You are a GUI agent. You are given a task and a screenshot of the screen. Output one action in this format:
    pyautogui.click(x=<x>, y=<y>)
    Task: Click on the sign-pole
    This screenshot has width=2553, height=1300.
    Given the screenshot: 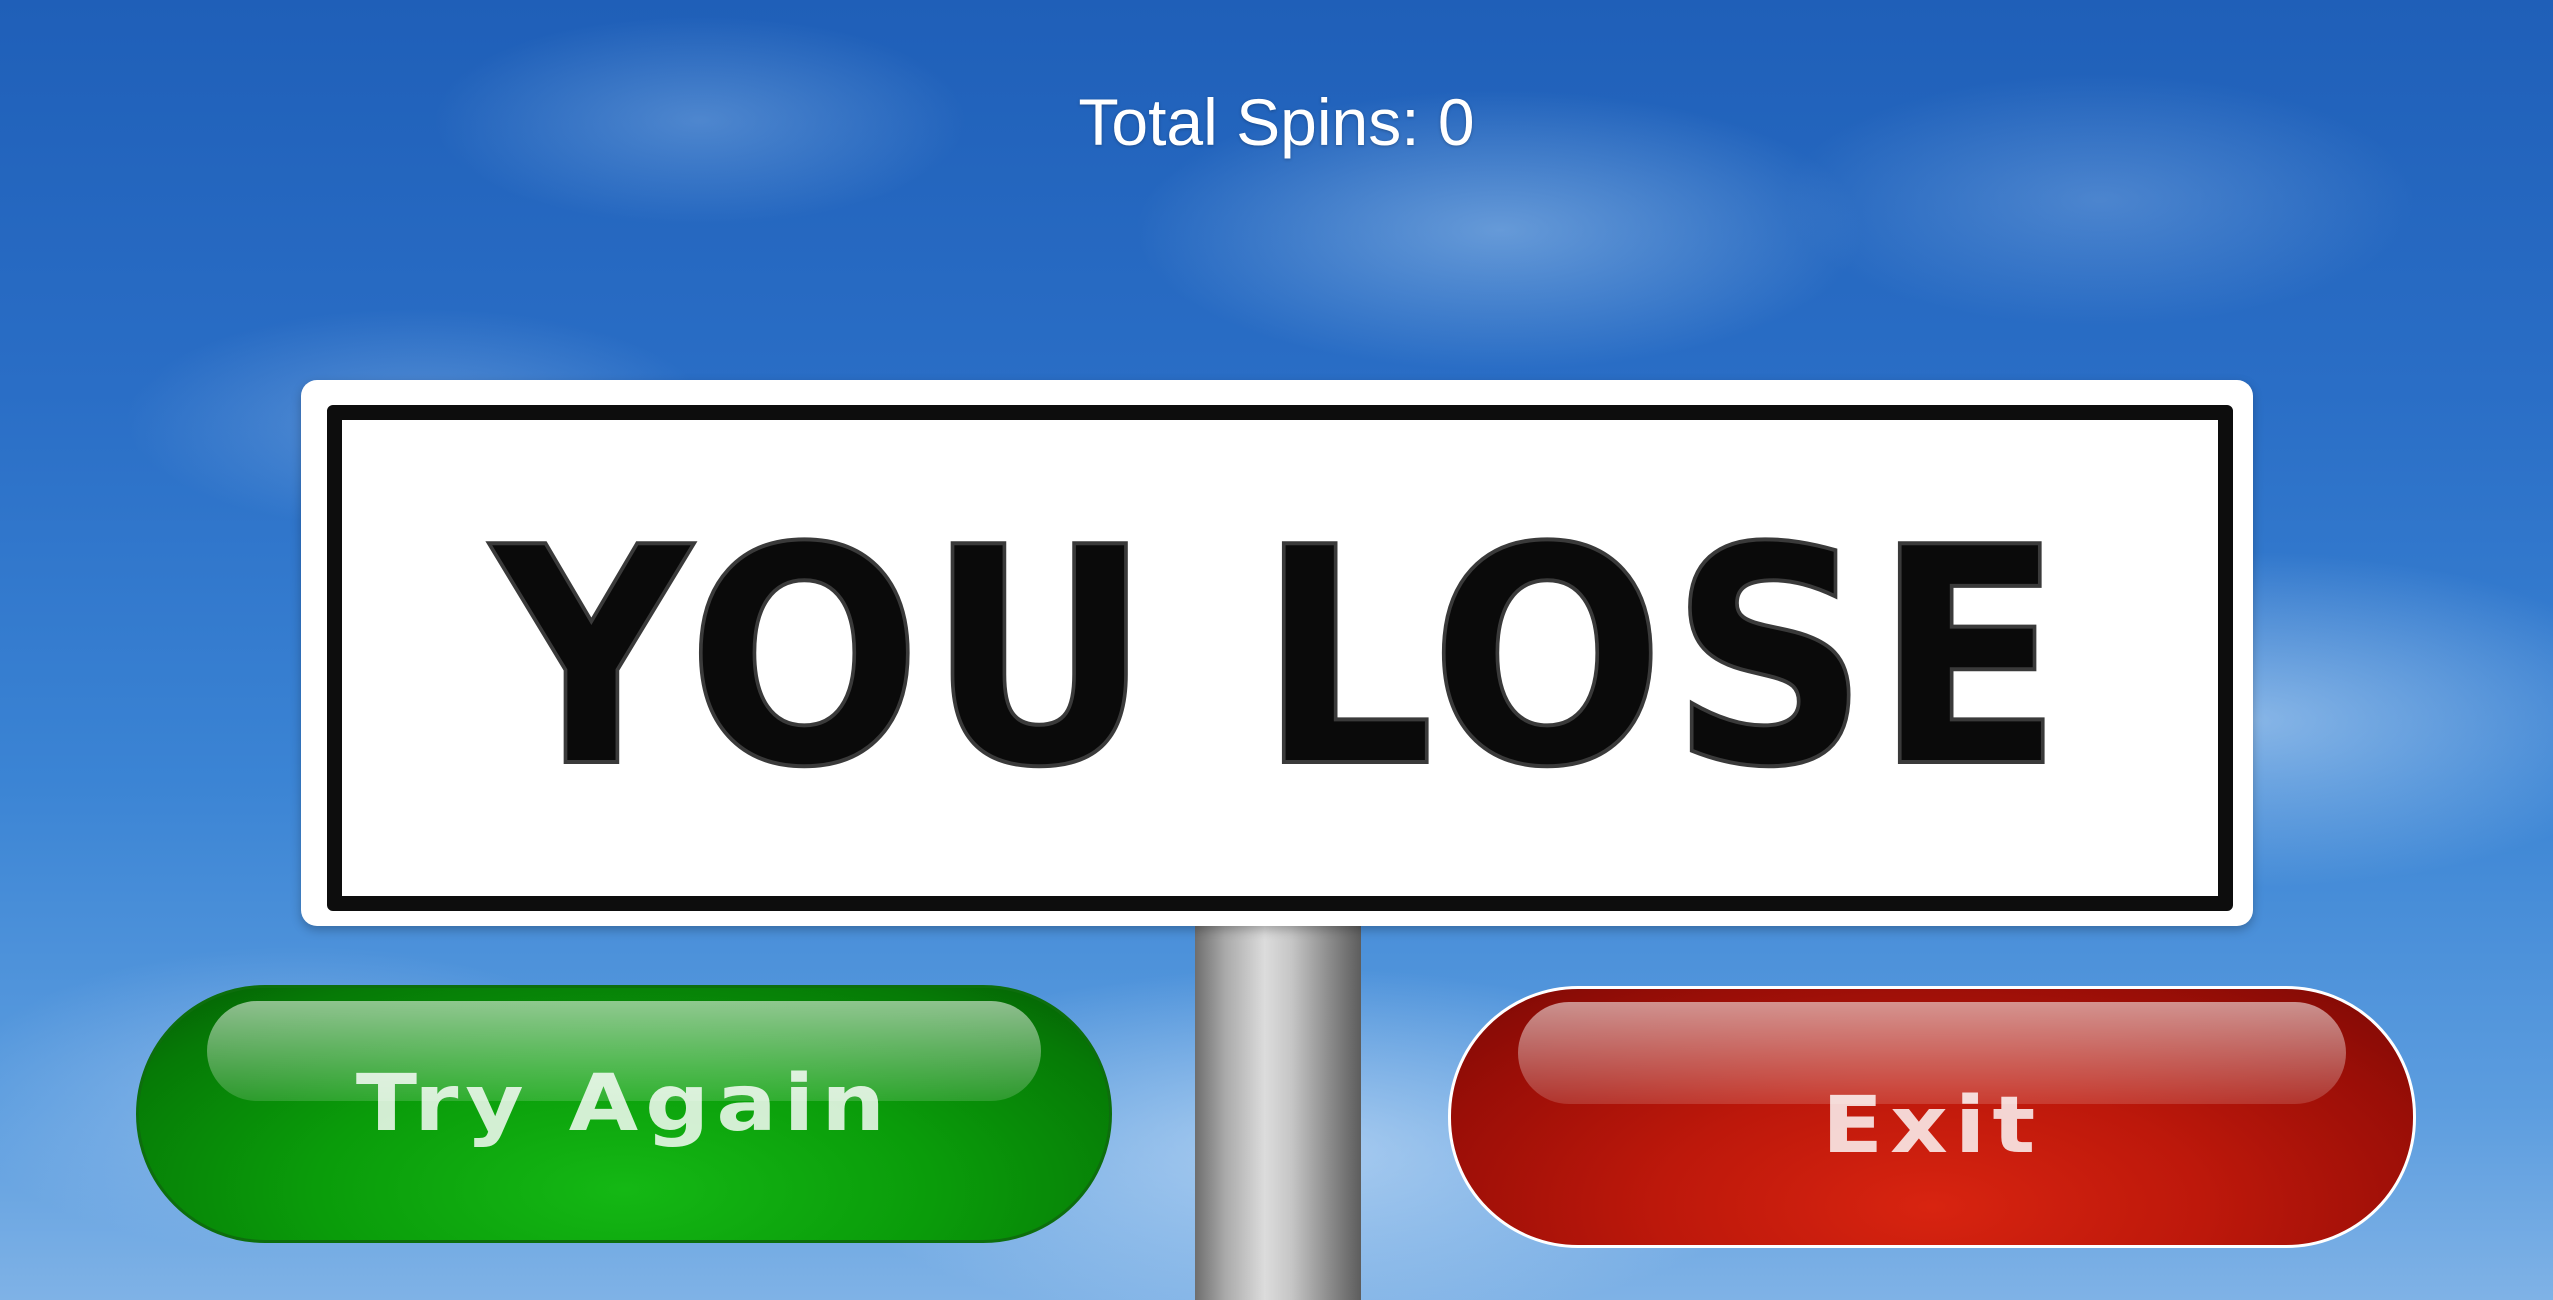 What is the action you would take?
    pyautogui.click(x=1278, y=1110)
    